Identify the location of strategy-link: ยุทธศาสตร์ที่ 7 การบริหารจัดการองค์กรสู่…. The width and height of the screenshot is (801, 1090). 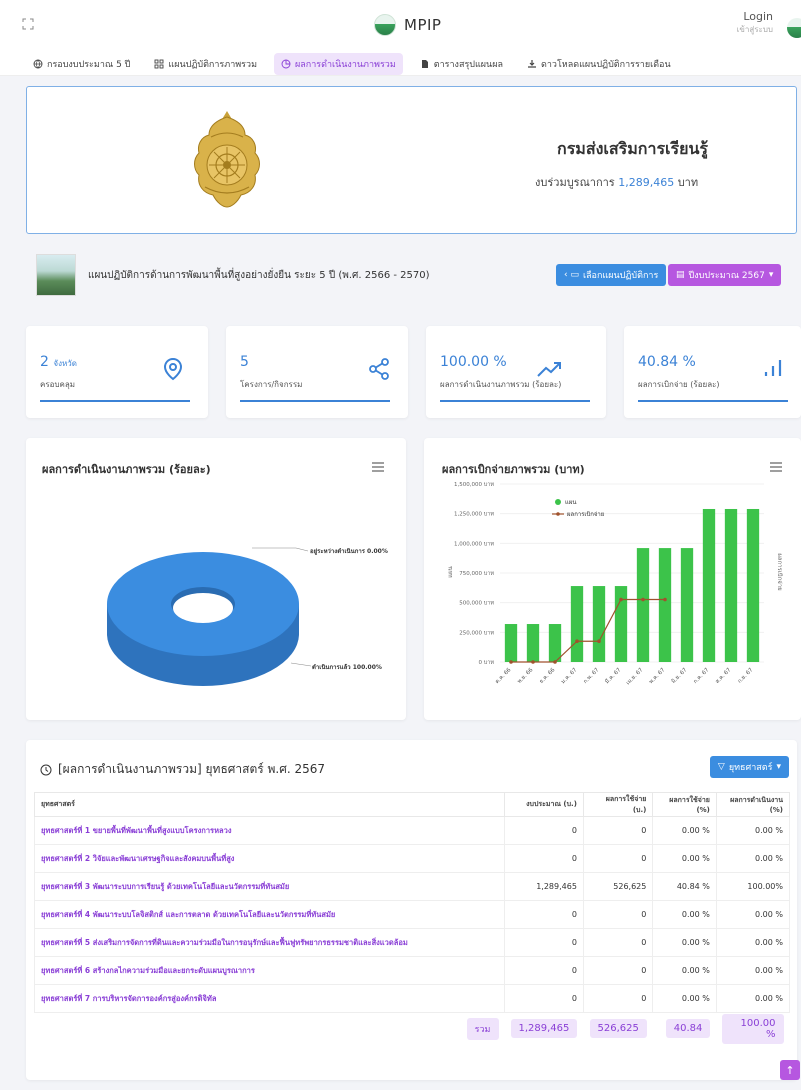
(269, 998).